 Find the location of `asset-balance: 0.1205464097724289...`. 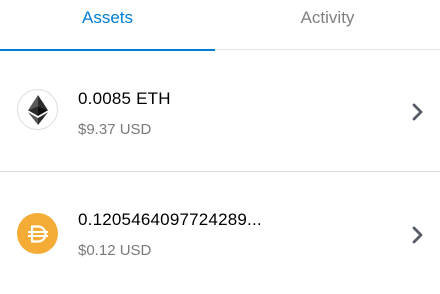

asset-balance: 0.1205464097724289... is located at coordinates (170, 219).